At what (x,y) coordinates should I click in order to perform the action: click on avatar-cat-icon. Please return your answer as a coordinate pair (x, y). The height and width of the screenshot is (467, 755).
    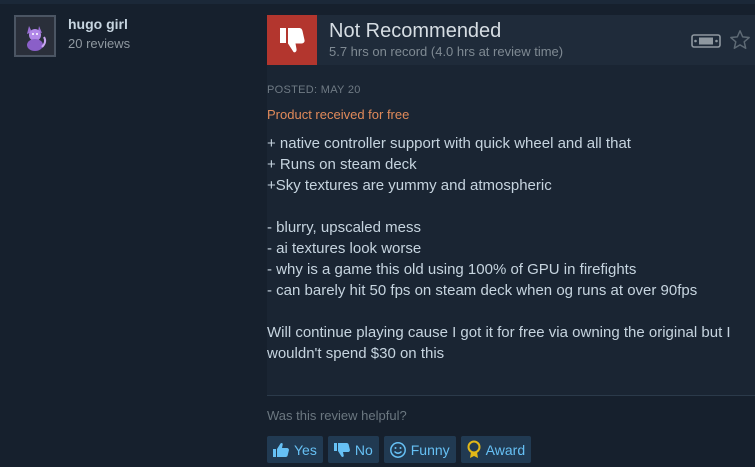
    Looking at the image, I should click on (37, 38).